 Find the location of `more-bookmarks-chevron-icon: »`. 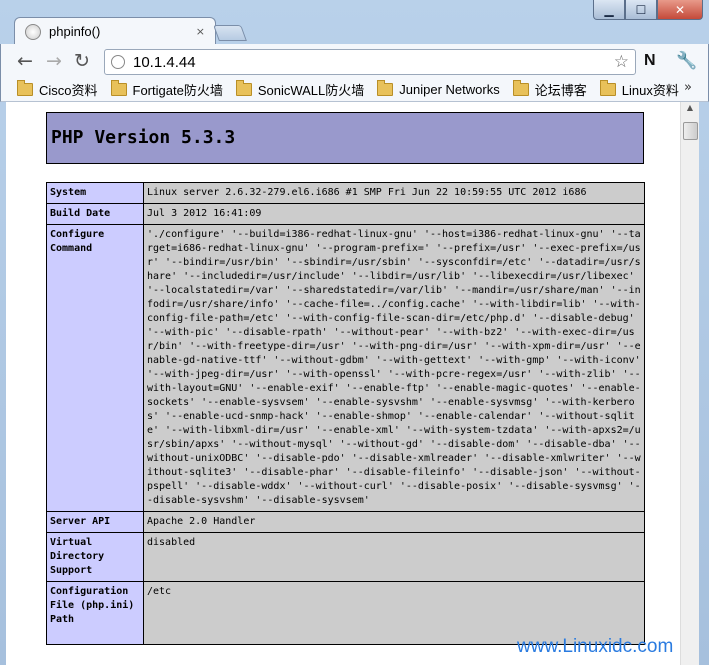

more-bookmarks-chevron-icon: » is located at coordinates (688, 87).